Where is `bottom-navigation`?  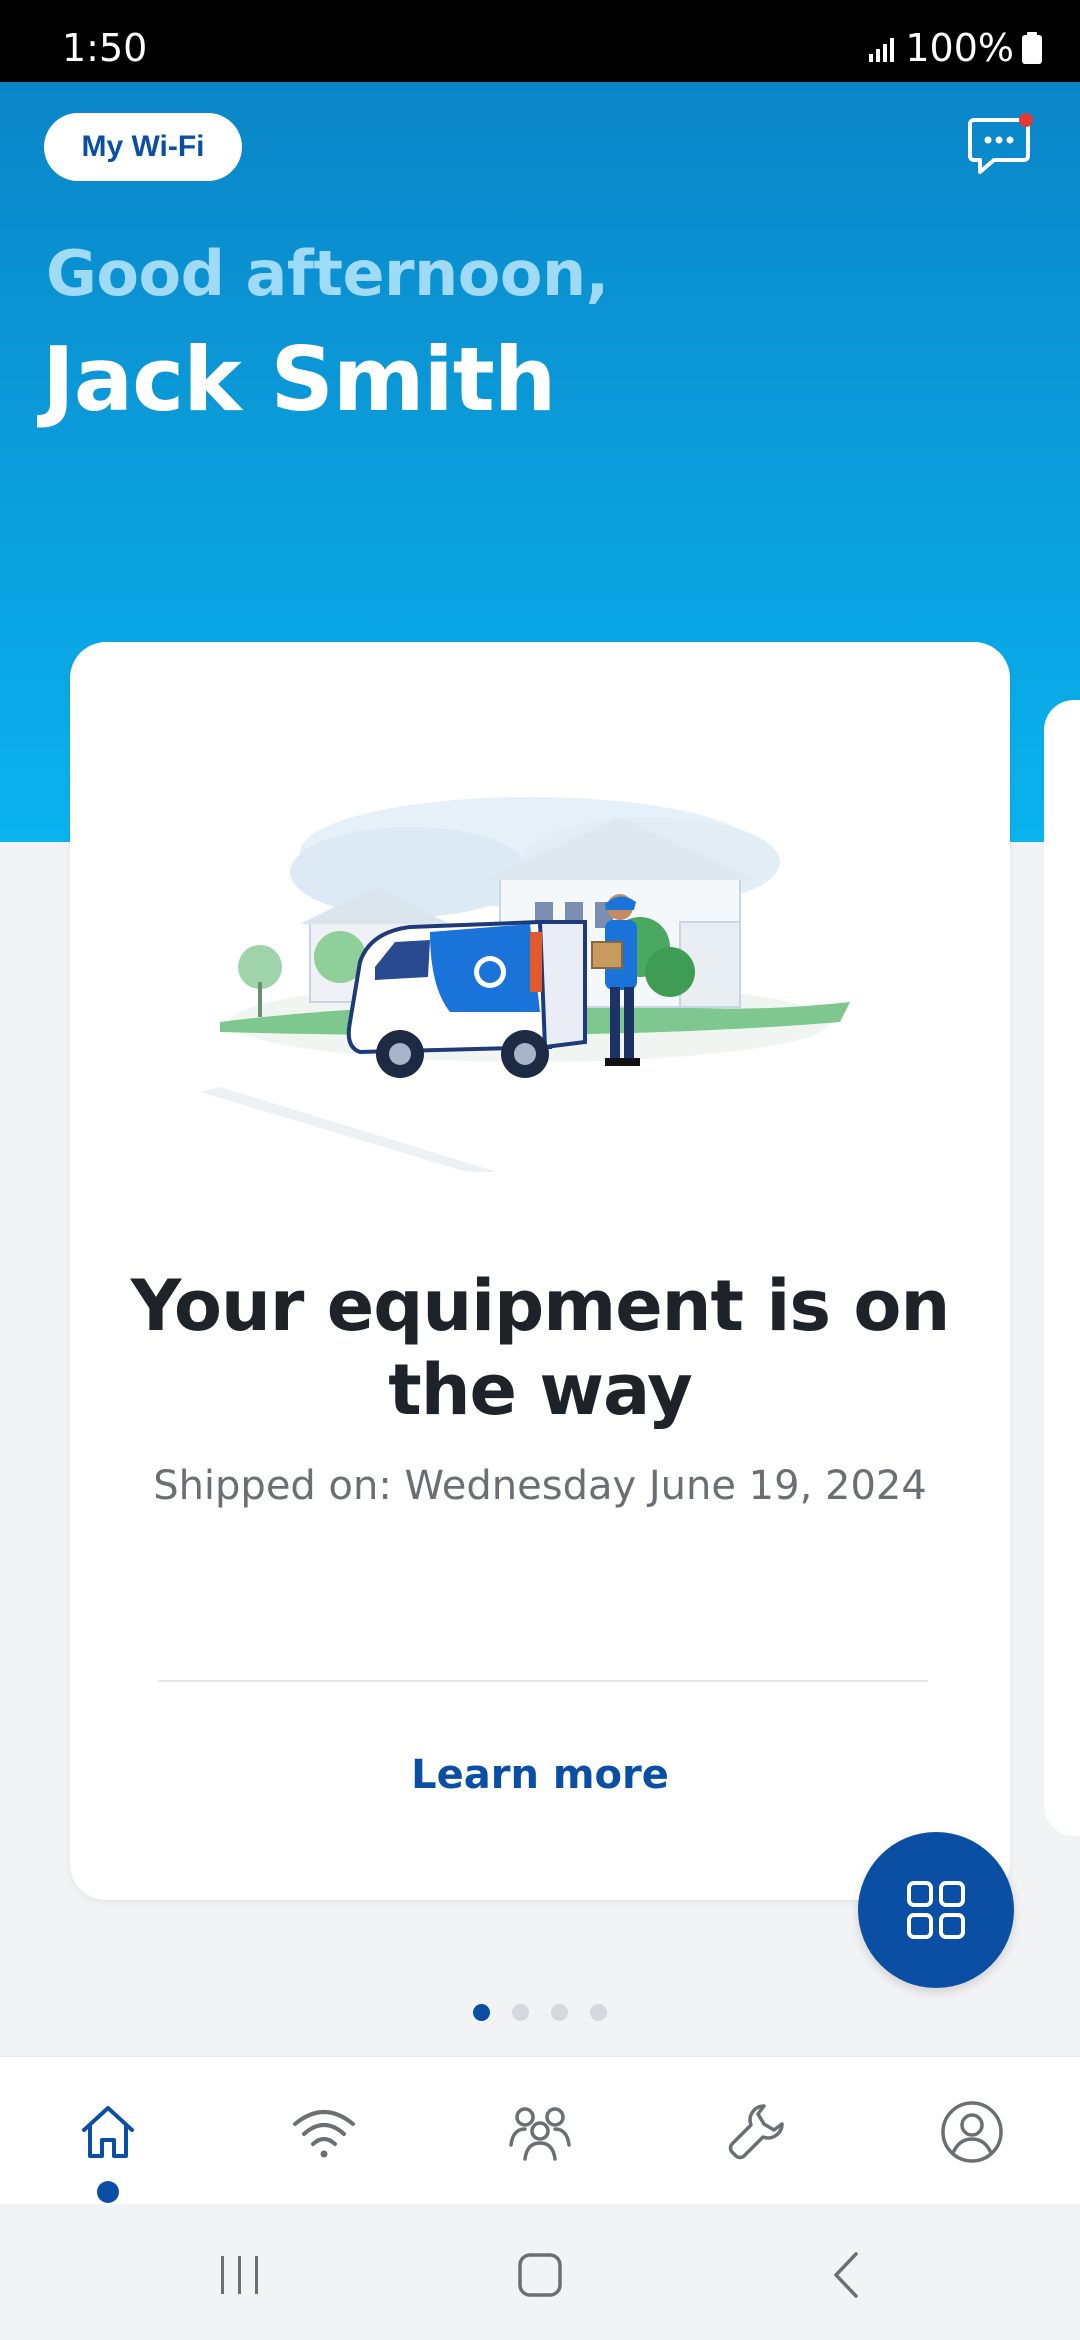 bottom-navigation is located at coordinates (540, 2130).